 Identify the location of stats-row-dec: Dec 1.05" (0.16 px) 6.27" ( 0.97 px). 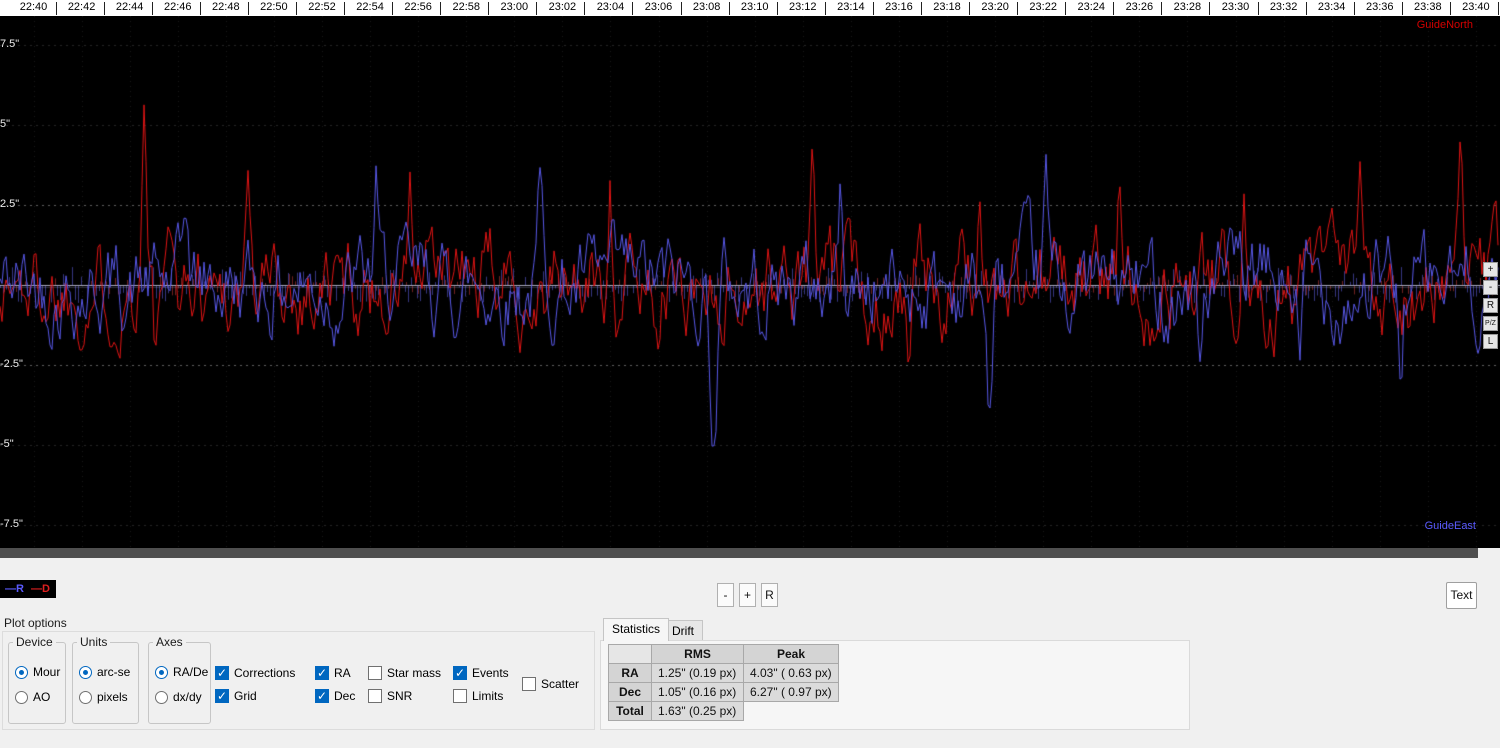
(723, 692).